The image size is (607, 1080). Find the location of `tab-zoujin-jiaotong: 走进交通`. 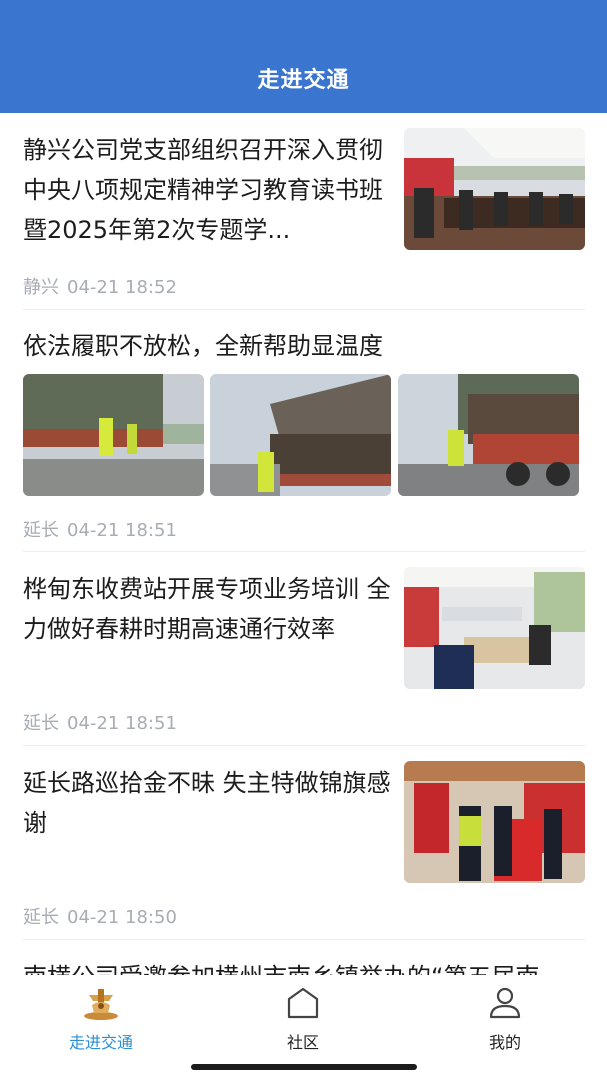

tab-zoujin-jiaotong: 走进交通 is located at coordinates (101, 1018).